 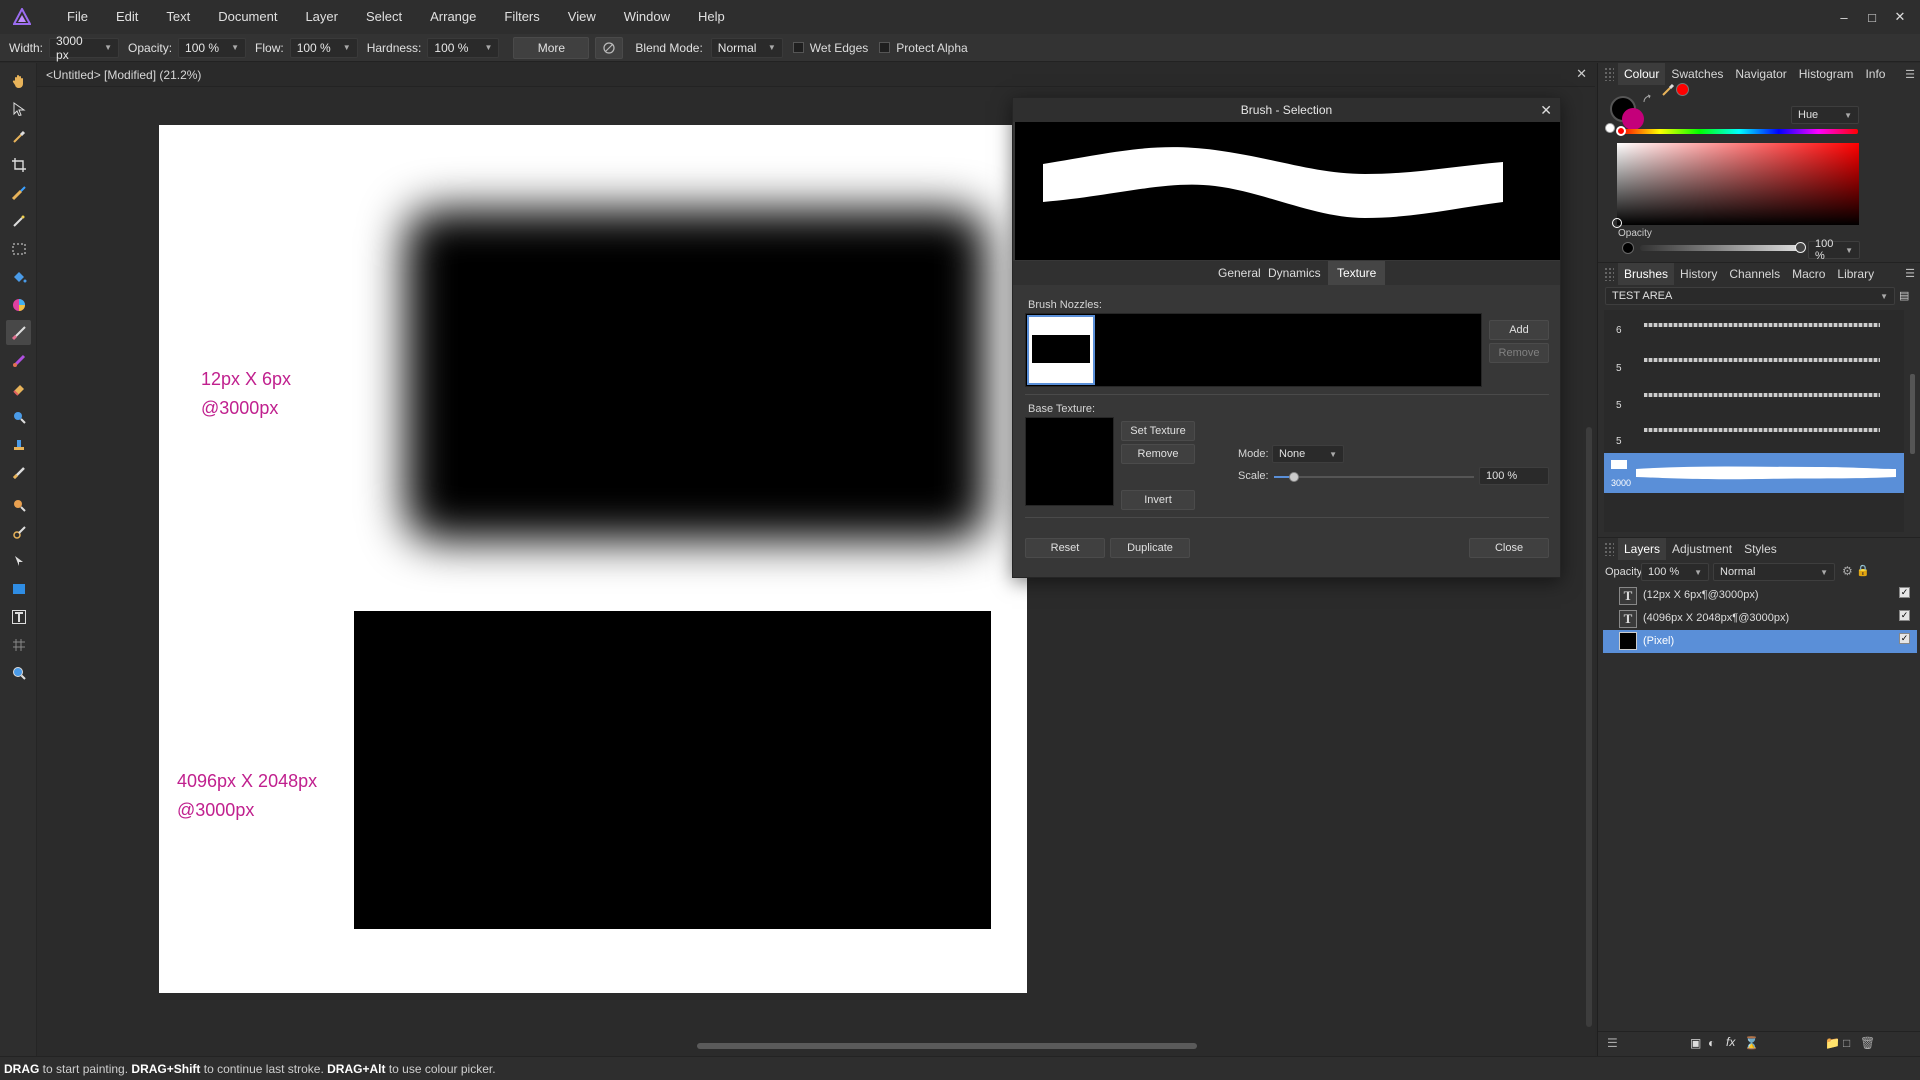 What do you see at coordinates (1668, 91) in the screenshot?
I see `eyedropper-icon` at bounding box center [1668, 91].